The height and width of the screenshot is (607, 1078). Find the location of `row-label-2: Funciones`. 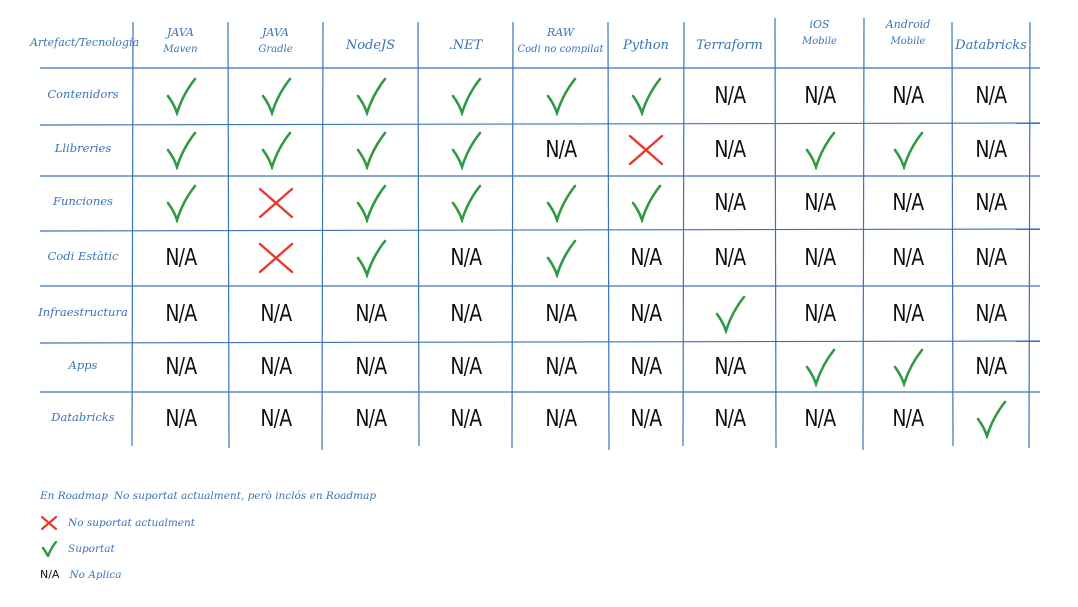

row-label-2: Funciones is located at coordinates (83, 201).